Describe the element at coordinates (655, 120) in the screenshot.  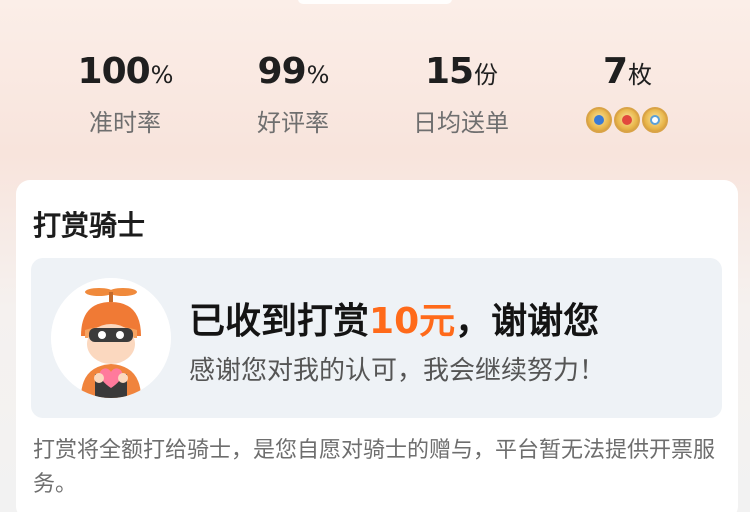
I see `clock-badge-icon` at that location.